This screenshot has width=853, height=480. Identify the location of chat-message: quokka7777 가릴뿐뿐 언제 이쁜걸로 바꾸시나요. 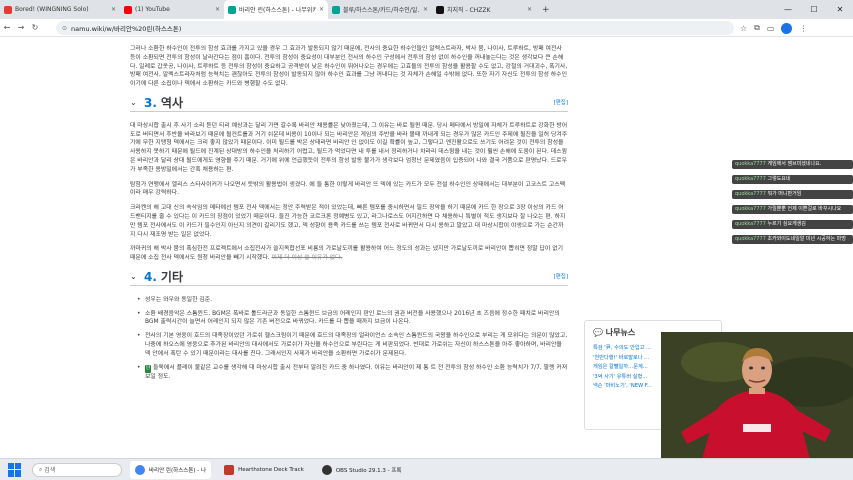
(792, 209).